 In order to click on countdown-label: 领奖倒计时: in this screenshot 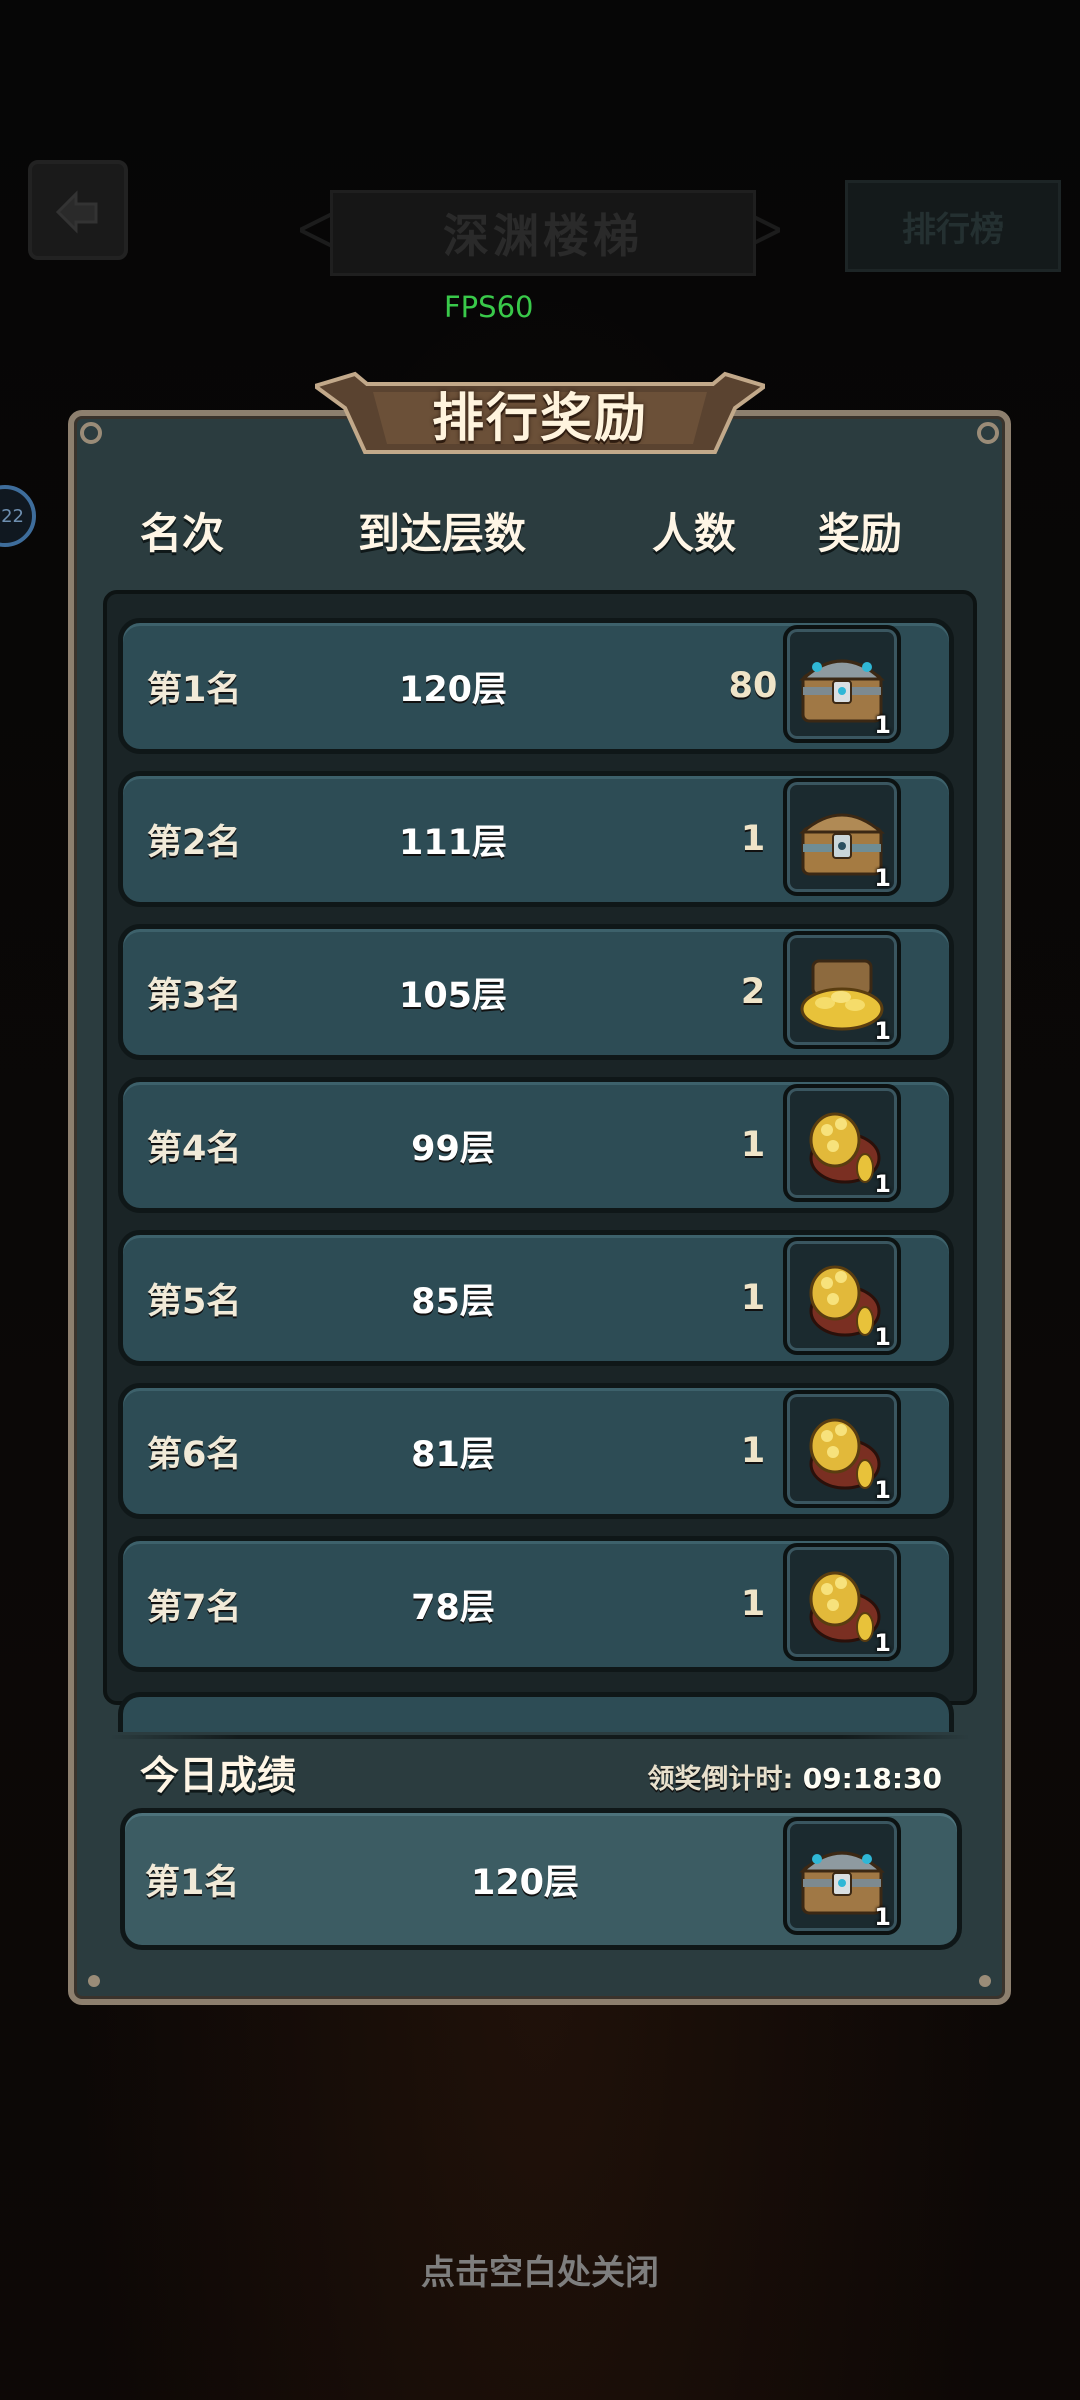, I will do `click(720, 1779)`.